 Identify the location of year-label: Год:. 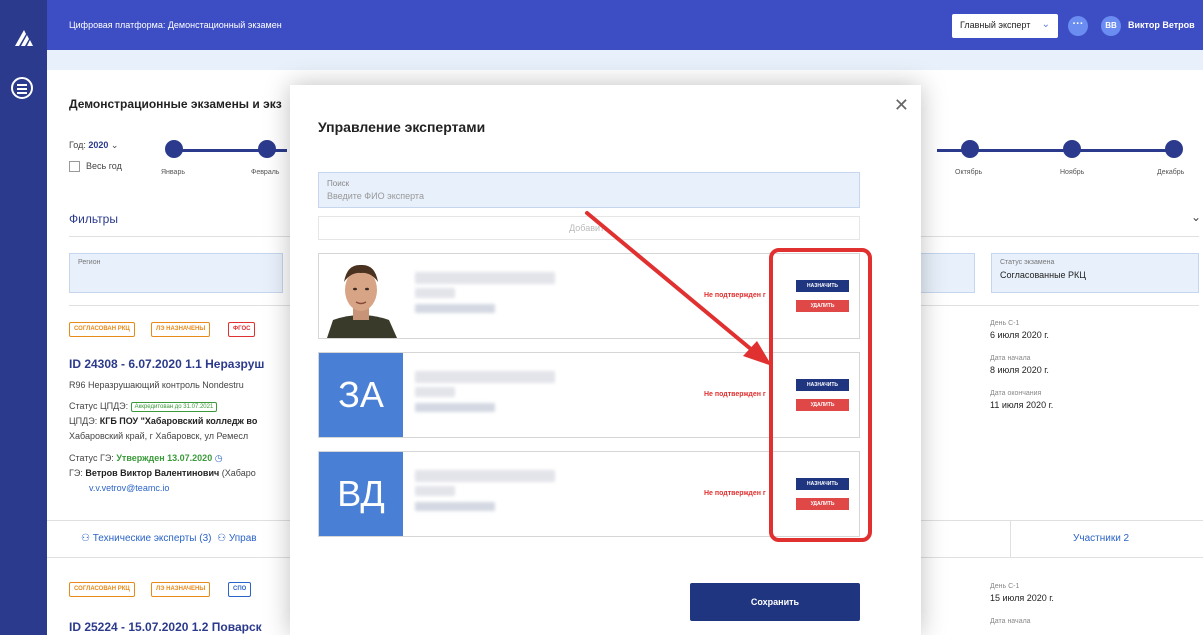
(77, 145).